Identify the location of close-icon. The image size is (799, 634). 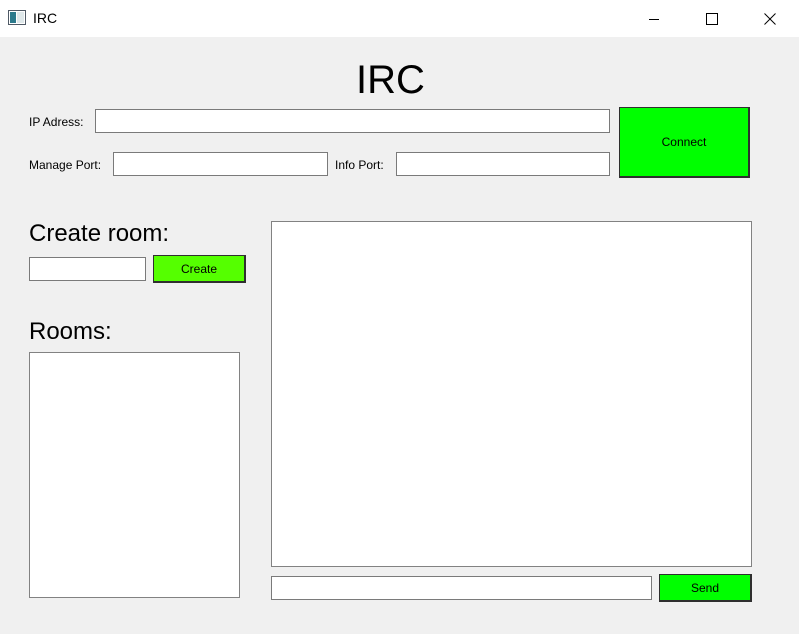
(770, 18).